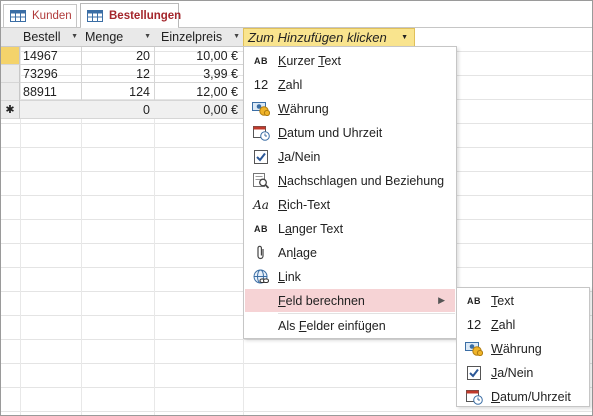 The image size is (593, 416). Describe the element at coordinates (145, 15) in the screenshot. I see `tab-label: Bestellungen` at that location.